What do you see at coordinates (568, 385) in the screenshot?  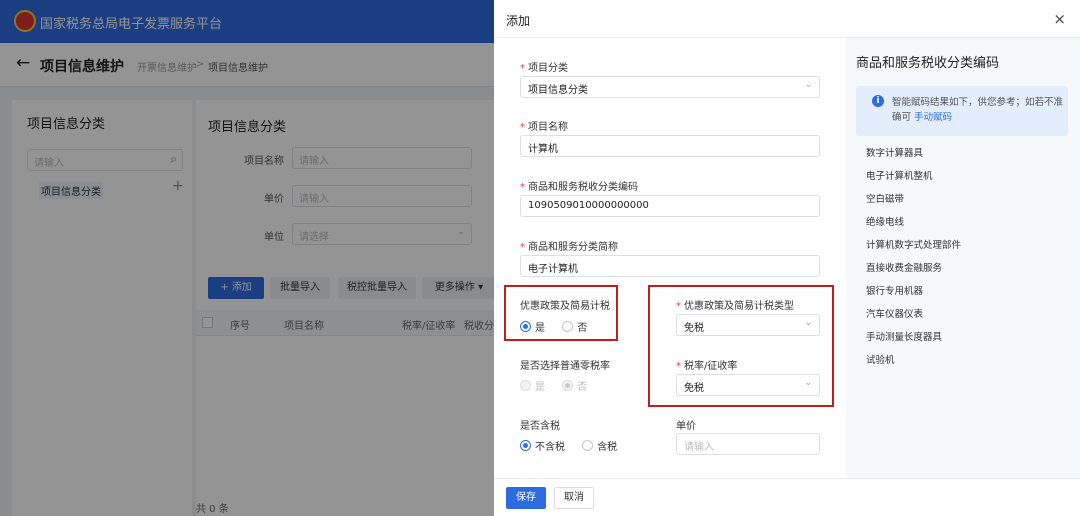 I see `zero-rate-no-radio` at bounding box center [568, 385].